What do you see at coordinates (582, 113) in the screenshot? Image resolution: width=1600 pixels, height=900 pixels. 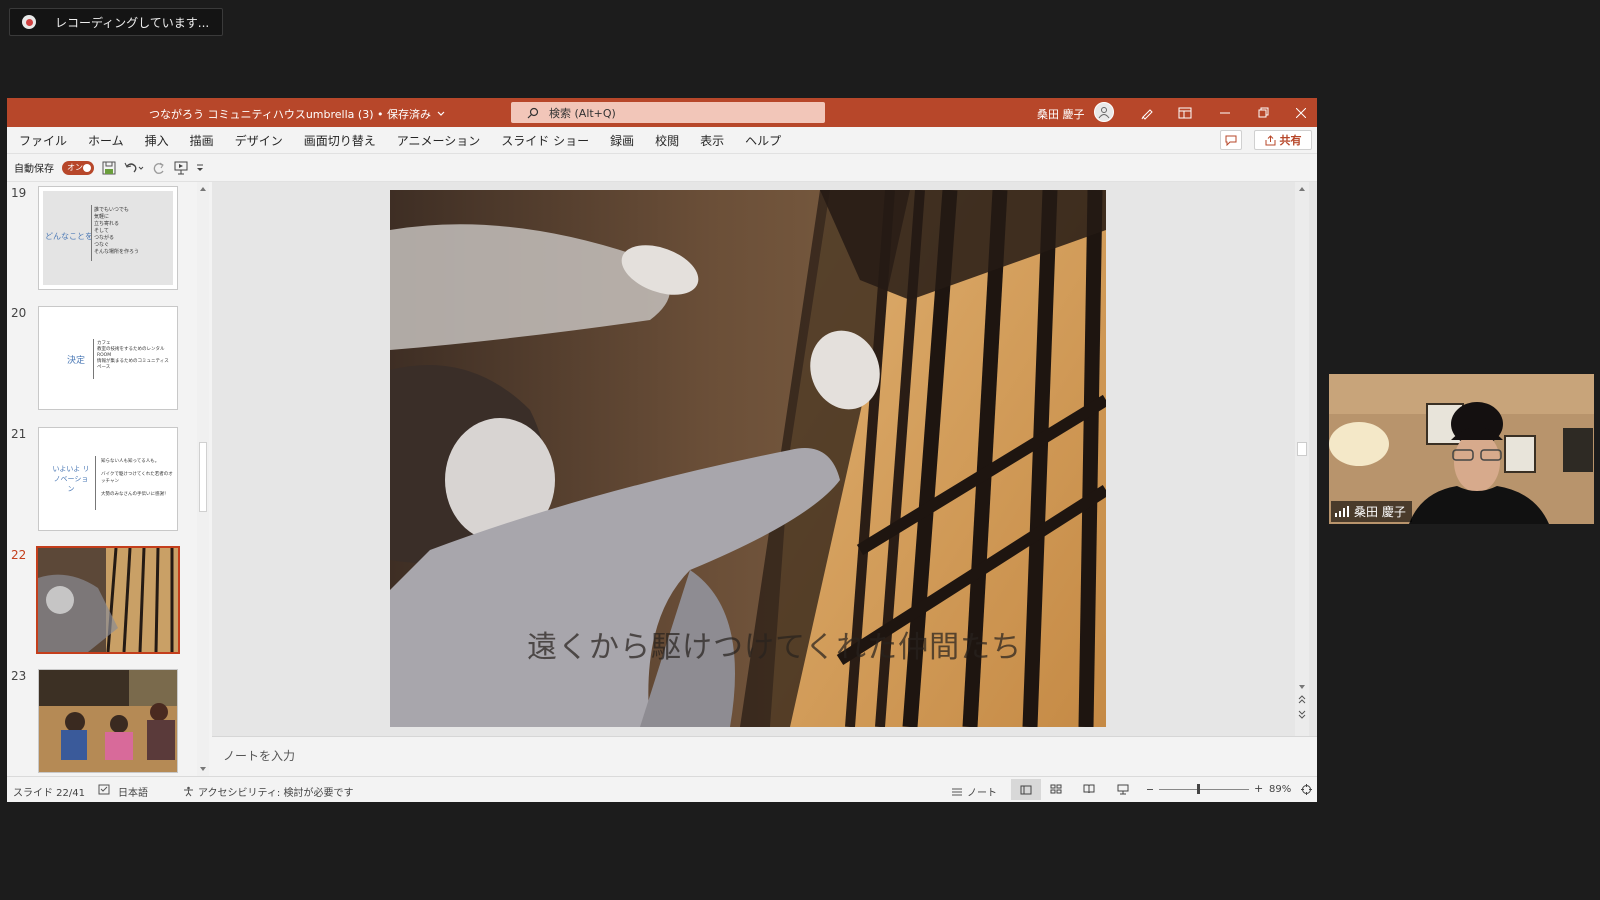 I see `search-placeholder: 検索 (Alt+Q)` at bounding box center [582, 113].